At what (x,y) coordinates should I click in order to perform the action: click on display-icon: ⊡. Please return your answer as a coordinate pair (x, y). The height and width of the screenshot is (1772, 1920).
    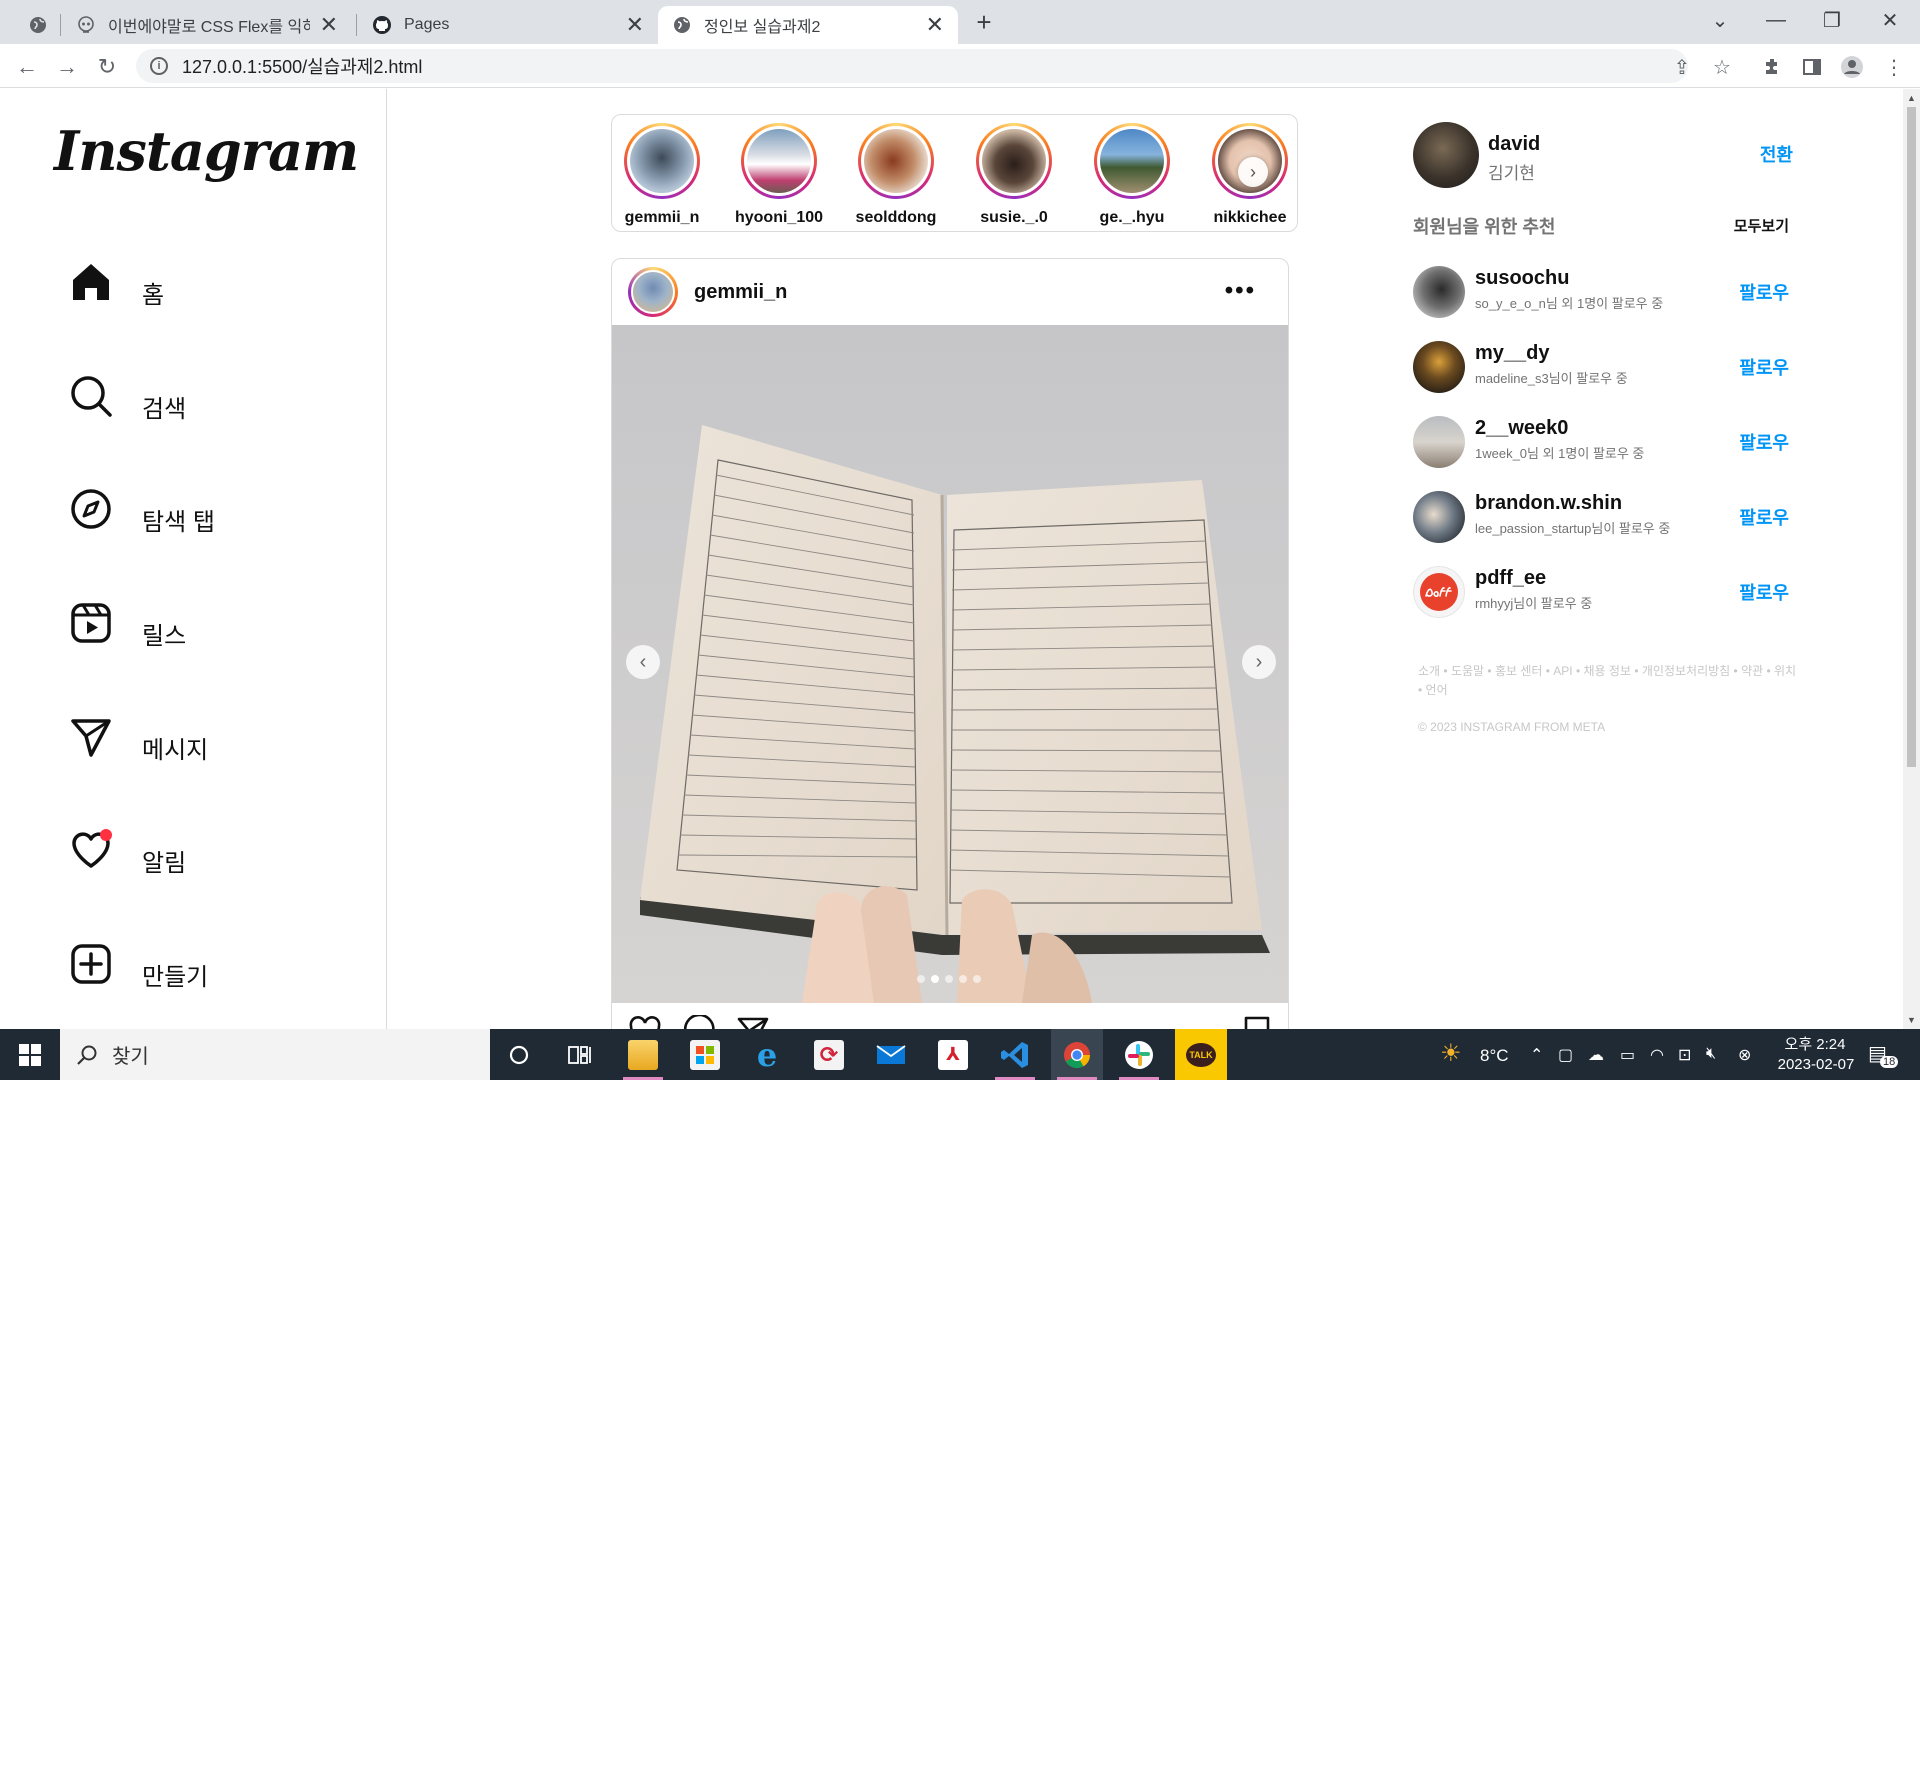
    Looking at the image, I should click on (1684, 1055).